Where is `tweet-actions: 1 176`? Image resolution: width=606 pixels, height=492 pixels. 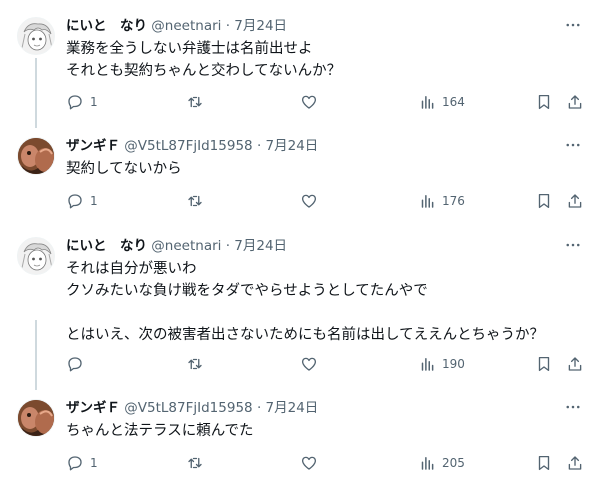 tweet-actions: 1 176 is located at coordinates (303, 201).